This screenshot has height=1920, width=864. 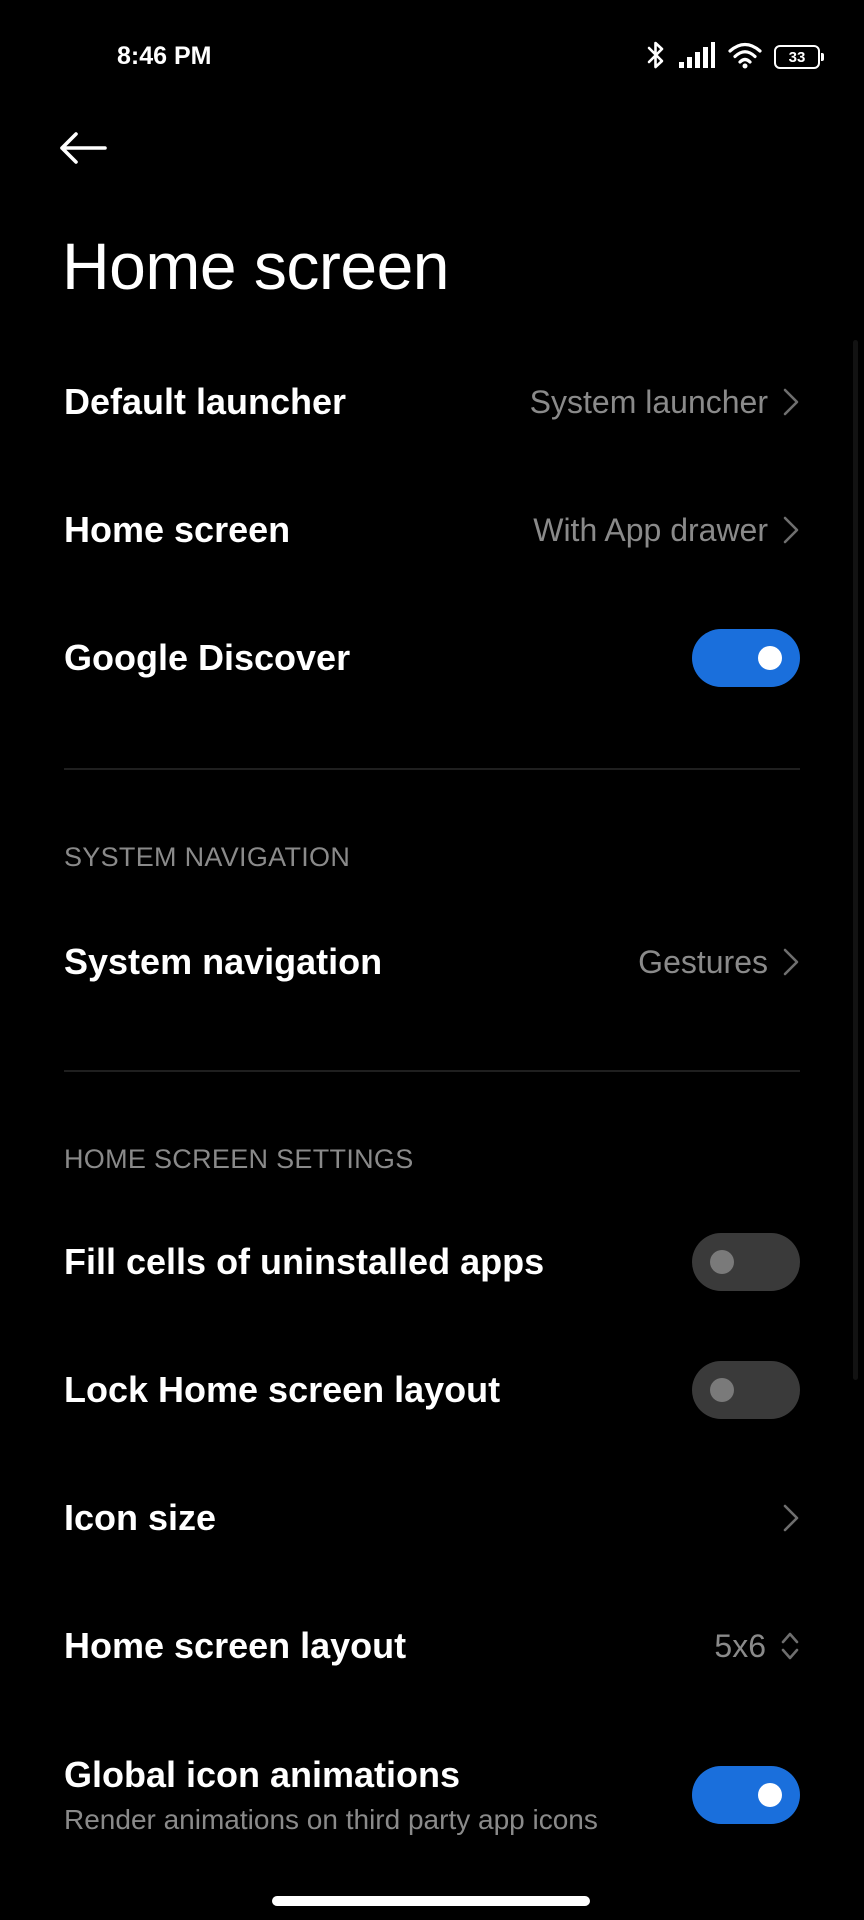 I want to click on section-header-home-screen-settings: HOME SCREEN SETTINGS, so click(x=239, y=1159).